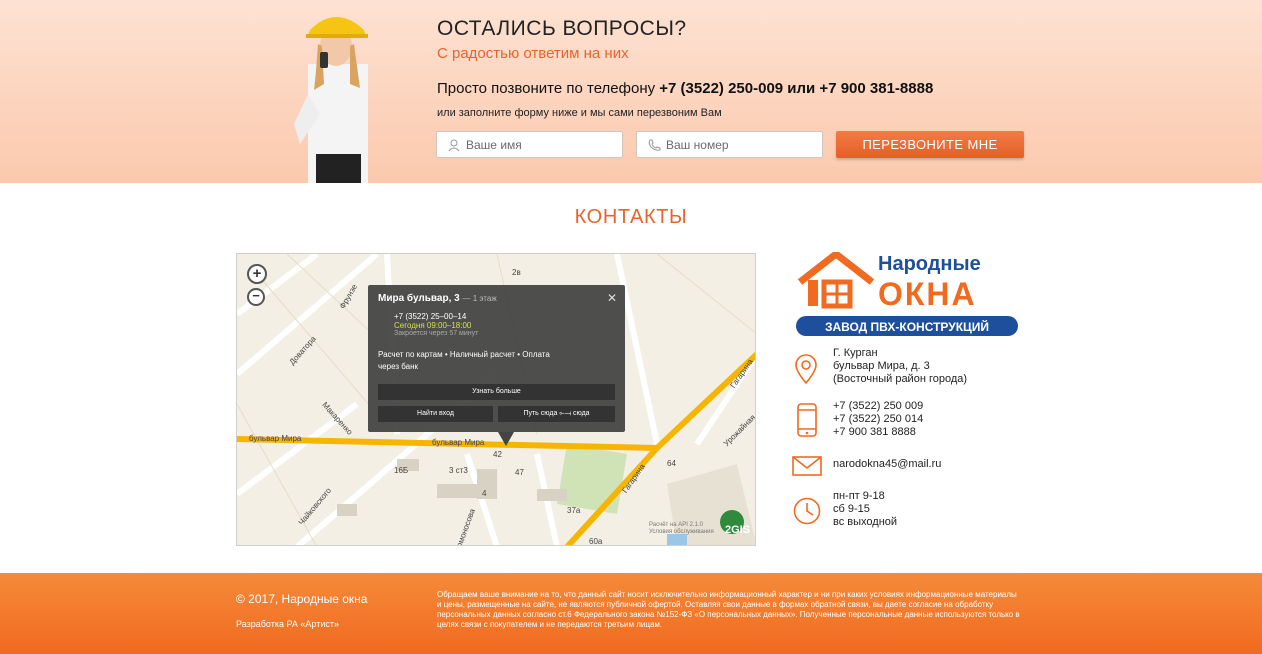 This screenshot has width=1262, height=654. Describe the element at coordinates (900, 379) in the screenshot. I see `address-line: (Восточный район города)` at that location.